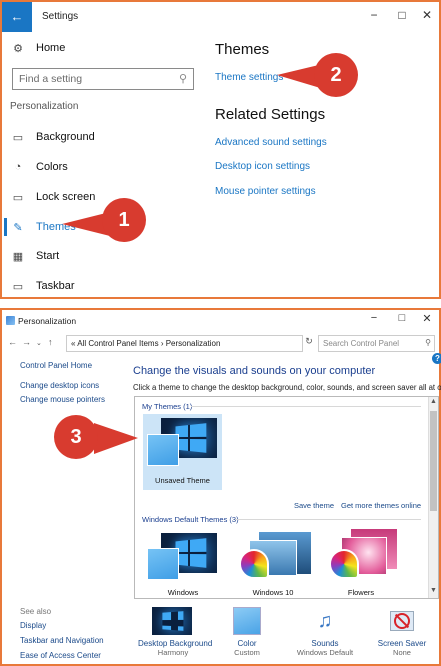 The image size is (441, 666). I want to click on themes-heading: Themes, so click(242, 49).